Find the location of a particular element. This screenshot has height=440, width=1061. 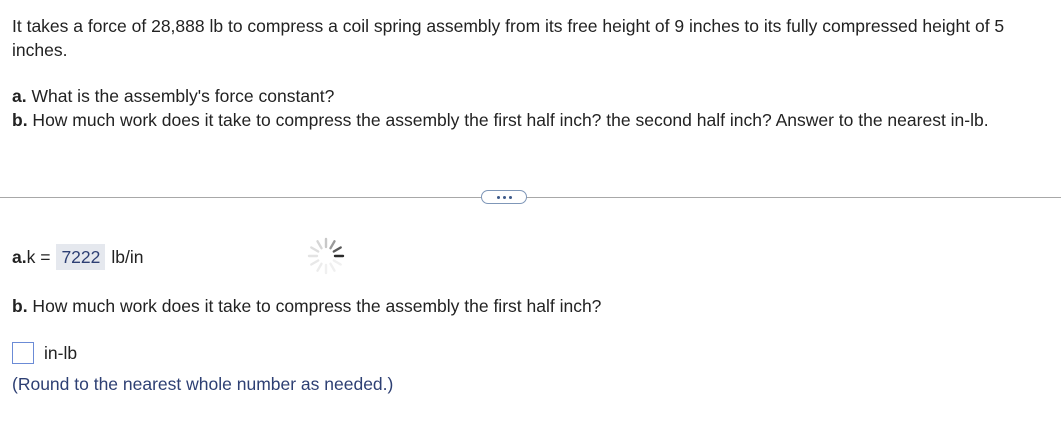

answer-a-prefix: k = is located at coordinates (38, 257).